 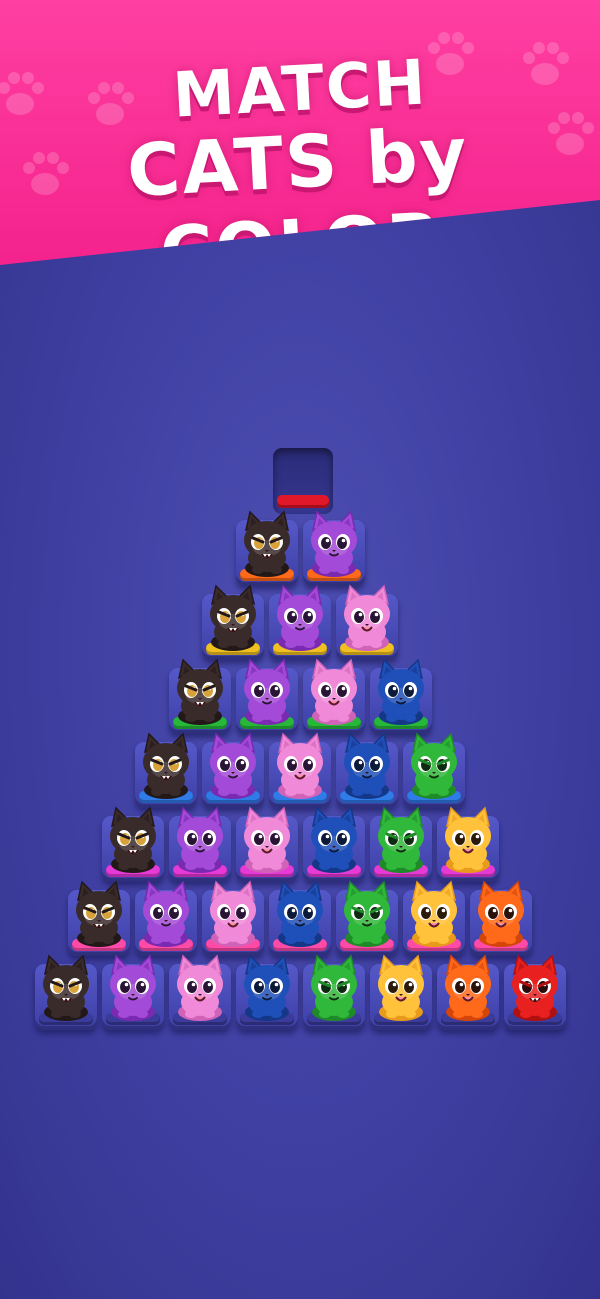 I want to click on red-cat-icon, so click(x=535, y=987).